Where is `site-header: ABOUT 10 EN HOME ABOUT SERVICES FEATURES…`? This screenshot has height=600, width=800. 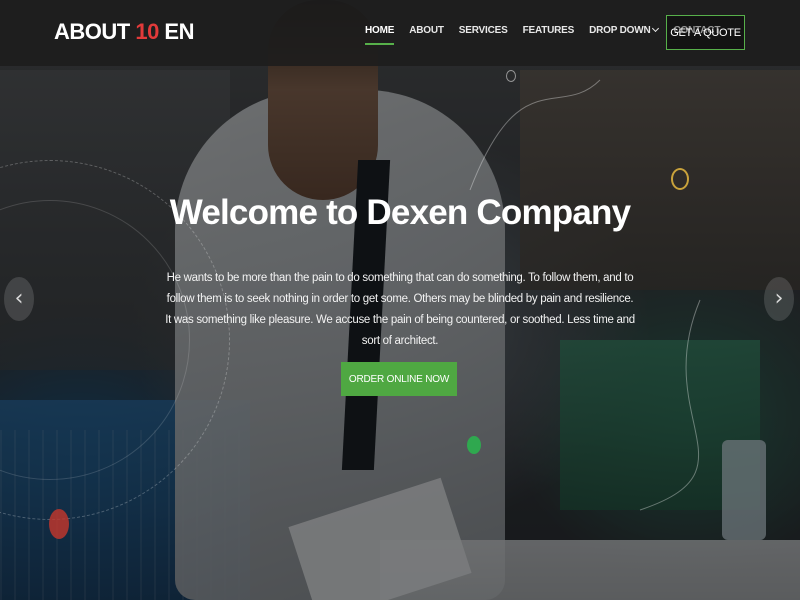
site-header: ABOUT 10 EN HOME ABOUT SERVICES FEATURES… is located at coordinates (400, 33).